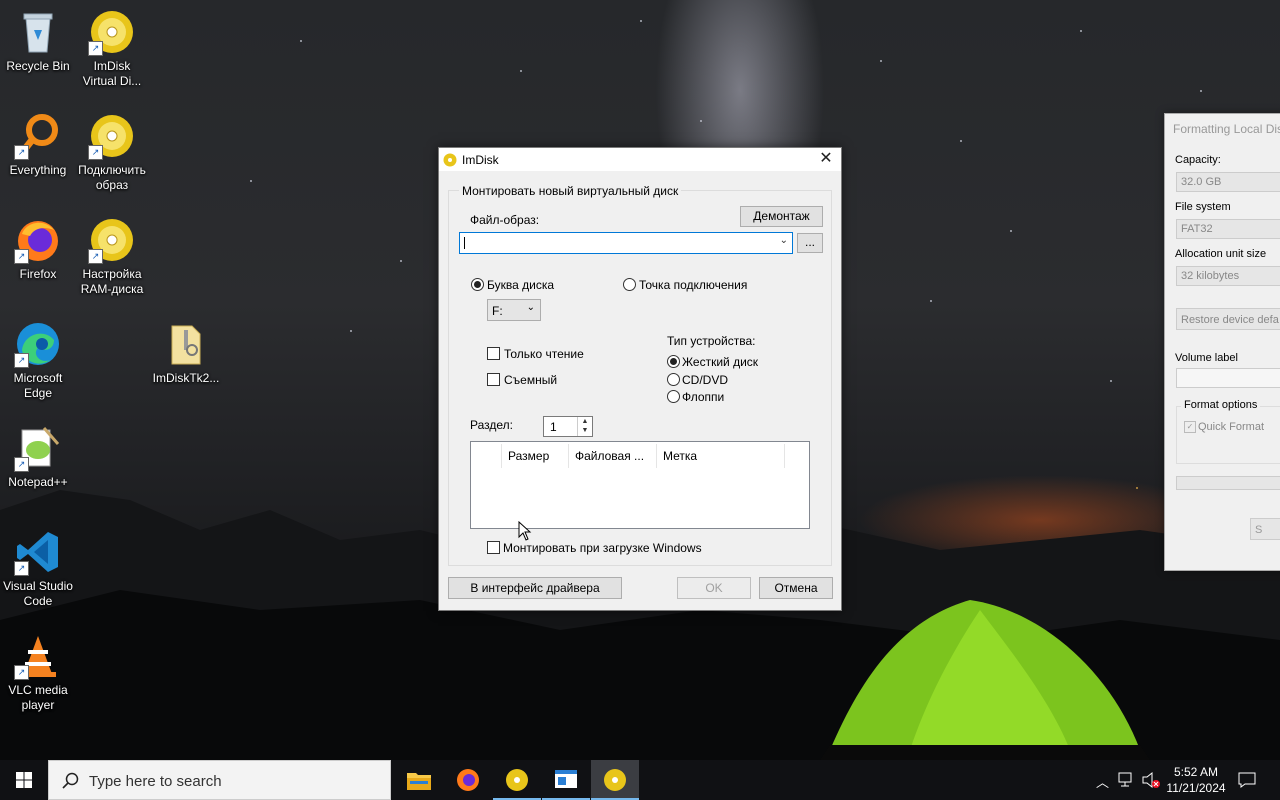 Image resolution: width=1280 pixels, height=800 pixels. I want to click on tent-image, so click(985, 680).